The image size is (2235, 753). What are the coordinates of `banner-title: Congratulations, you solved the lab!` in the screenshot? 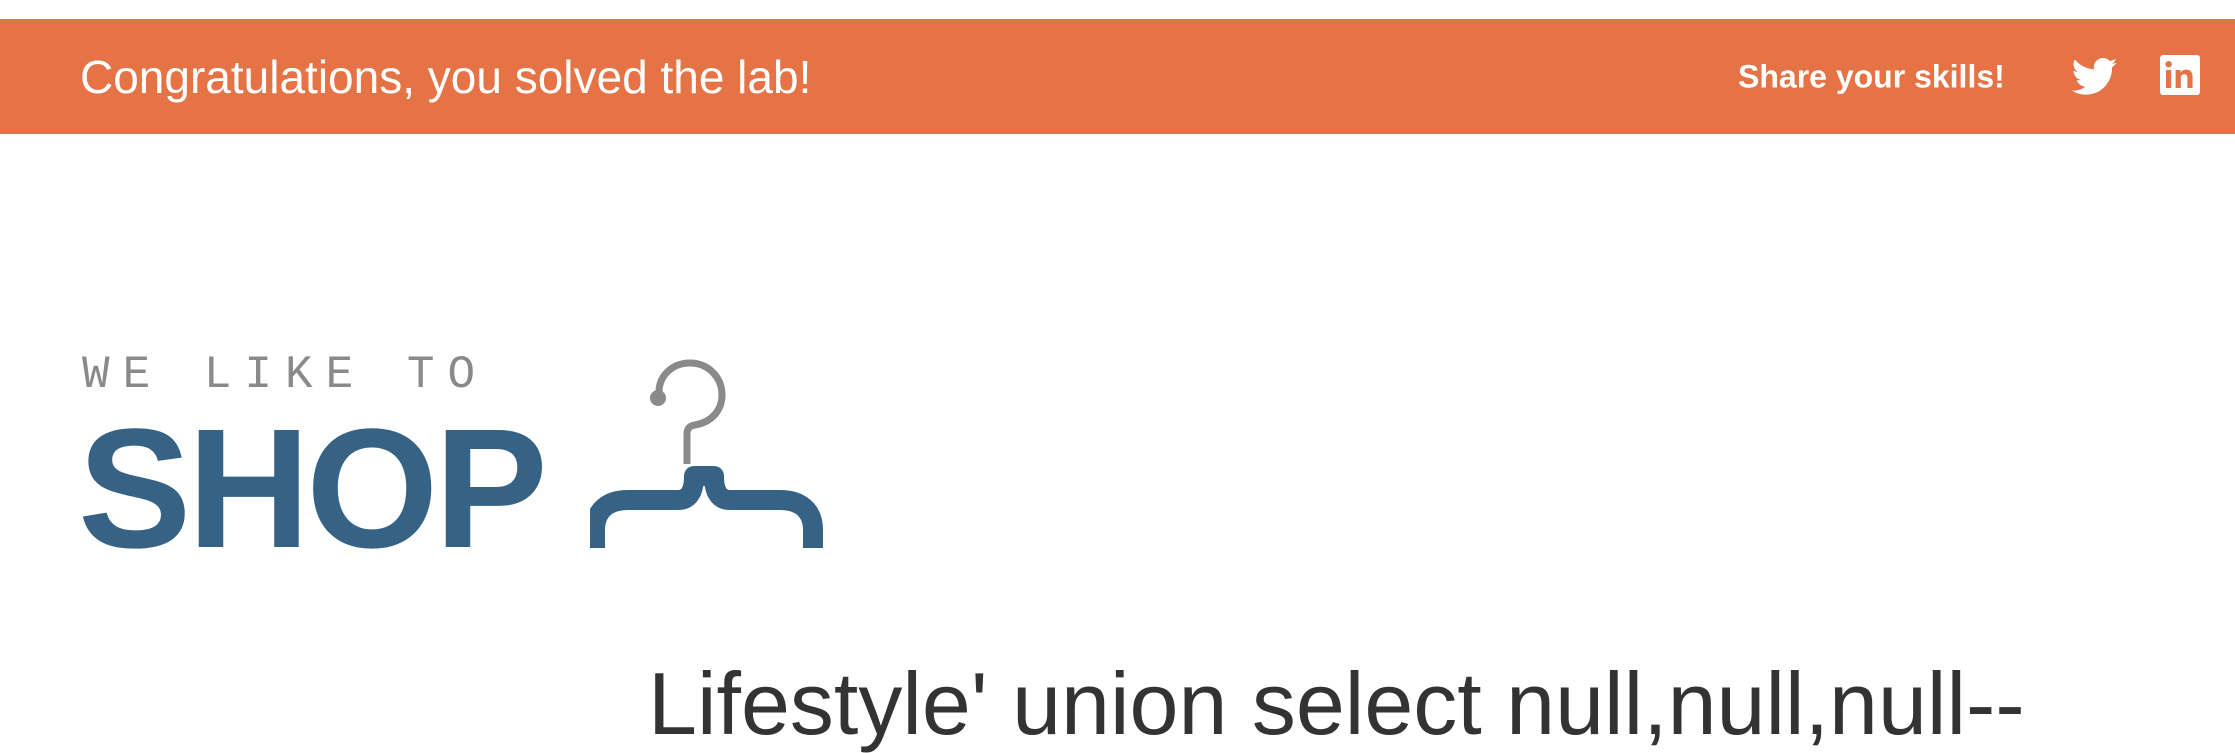 It's located at (446, 76).